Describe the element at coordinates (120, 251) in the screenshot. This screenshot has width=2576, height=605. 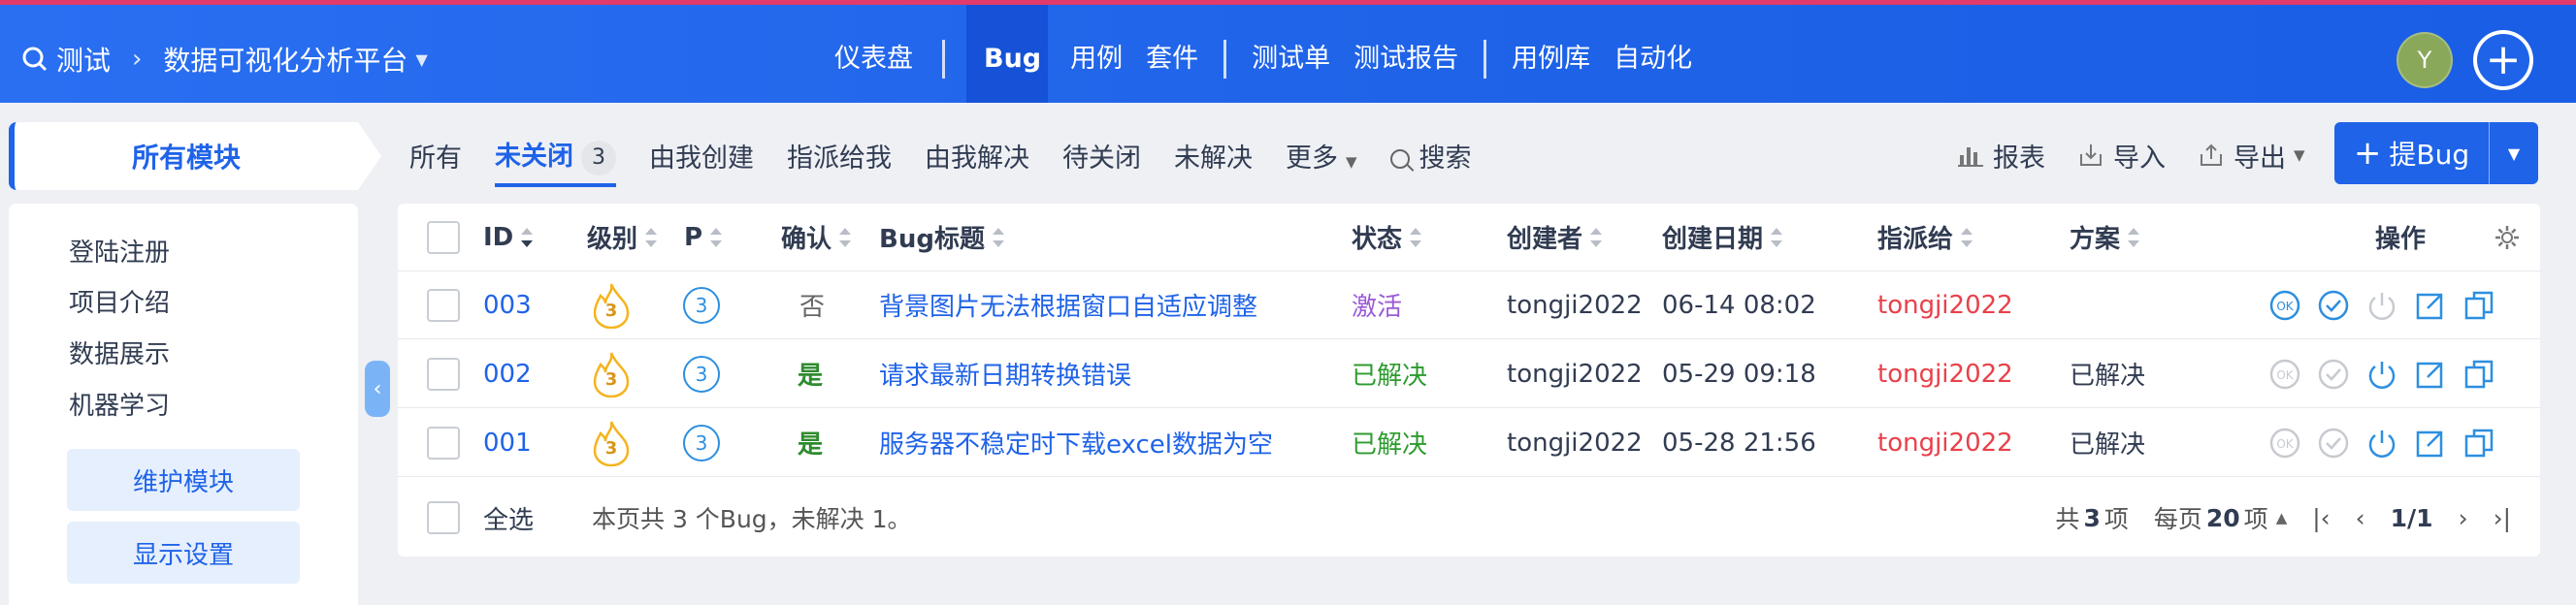
I see `module-item: 登陆注册` at that location.